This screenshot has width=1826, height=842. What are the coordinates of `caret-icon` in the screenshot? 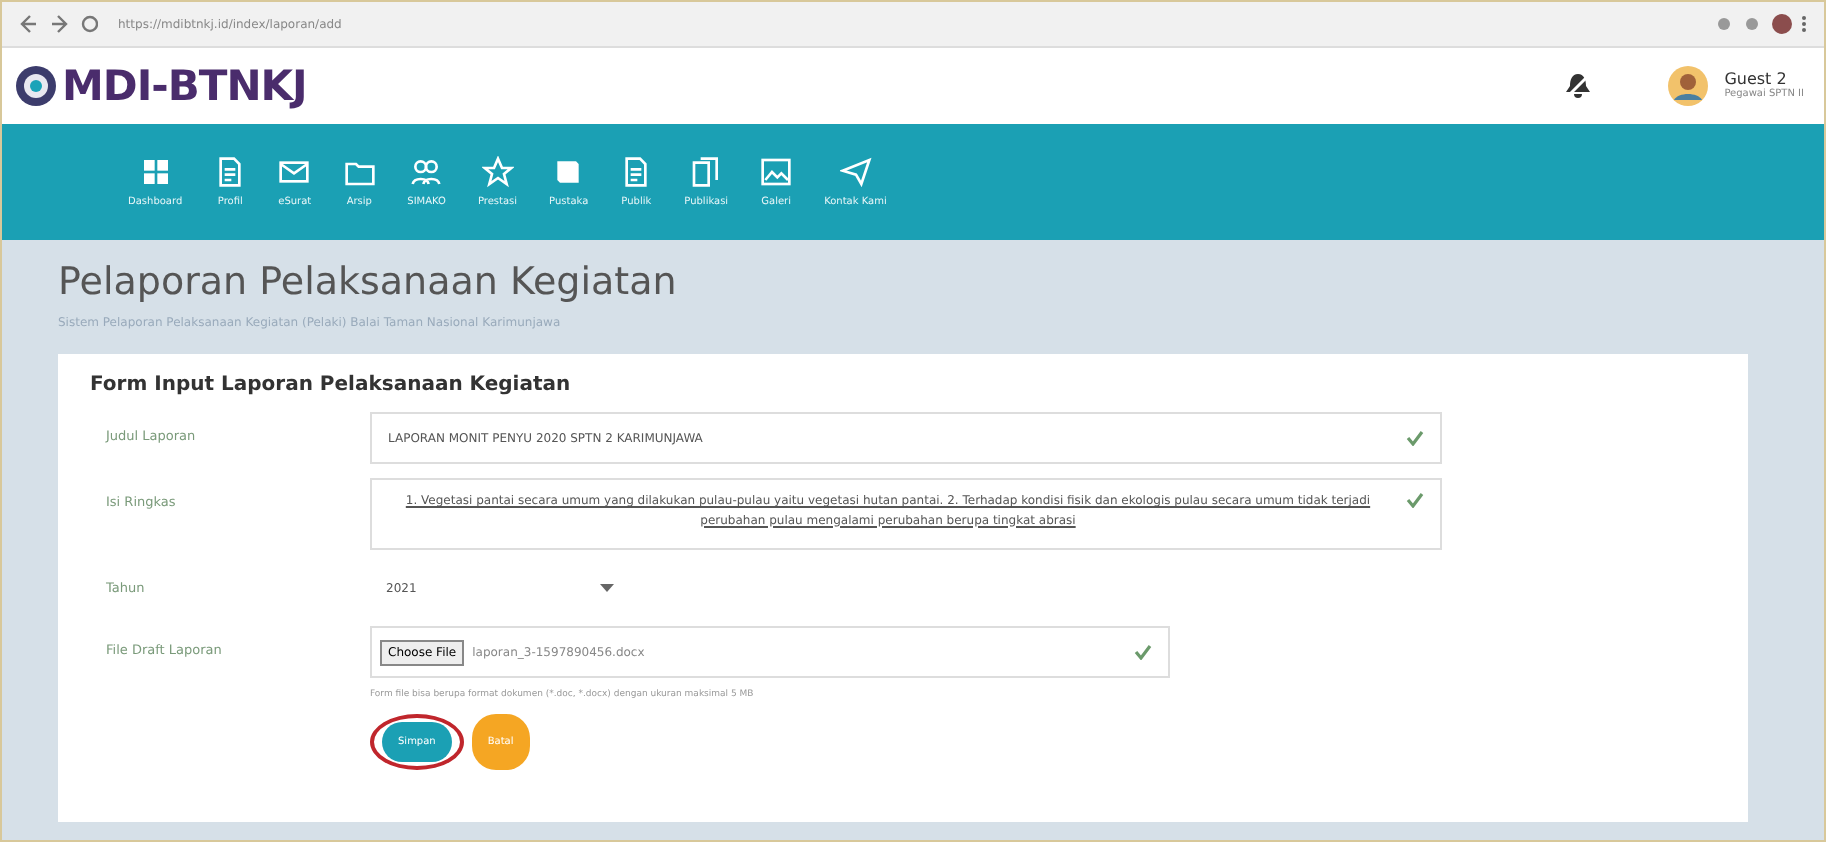 It's located at (607, 588).